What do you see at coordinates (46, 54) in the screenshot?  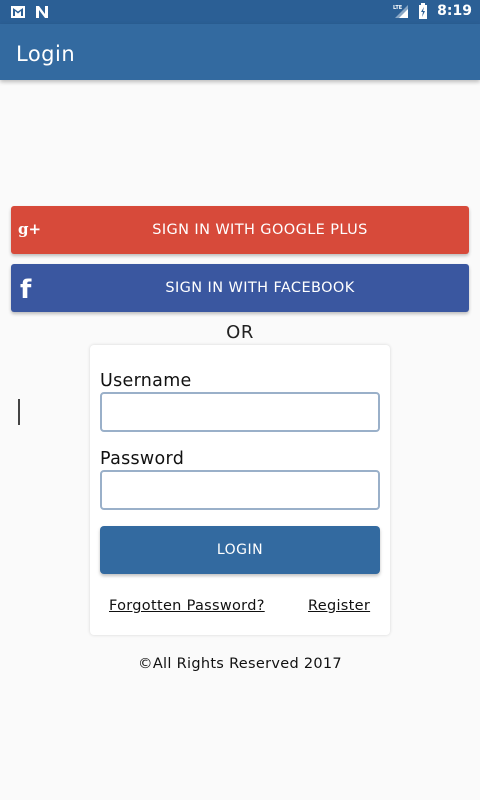 I see `page-title: Login` at bounding box center [46, 54].